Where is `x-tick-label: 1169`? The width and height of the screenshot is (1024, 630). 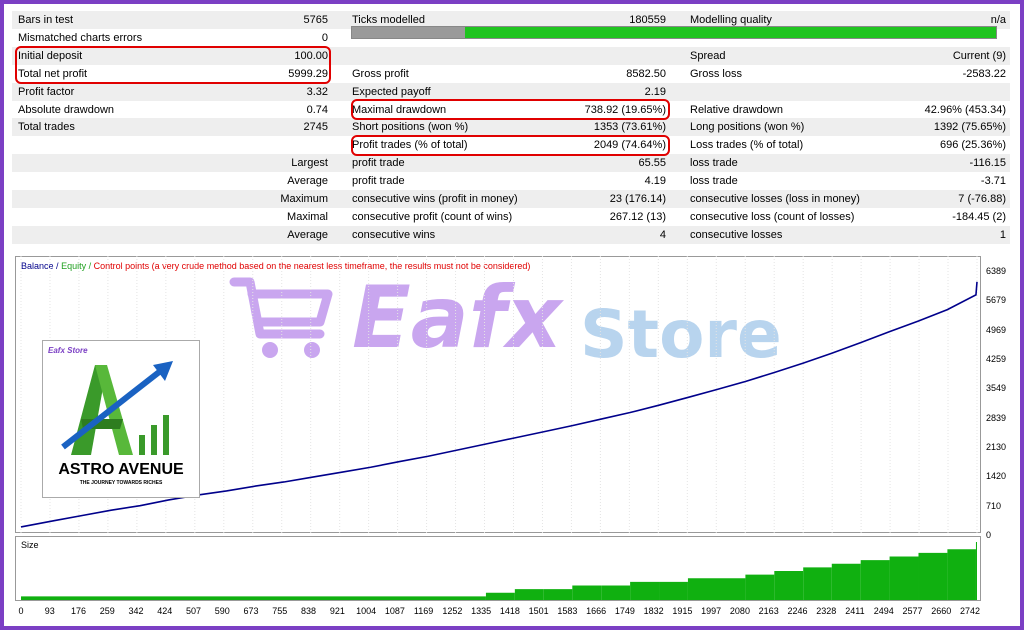
x-tick-label: 1169 is located at coordinates (423, 611).